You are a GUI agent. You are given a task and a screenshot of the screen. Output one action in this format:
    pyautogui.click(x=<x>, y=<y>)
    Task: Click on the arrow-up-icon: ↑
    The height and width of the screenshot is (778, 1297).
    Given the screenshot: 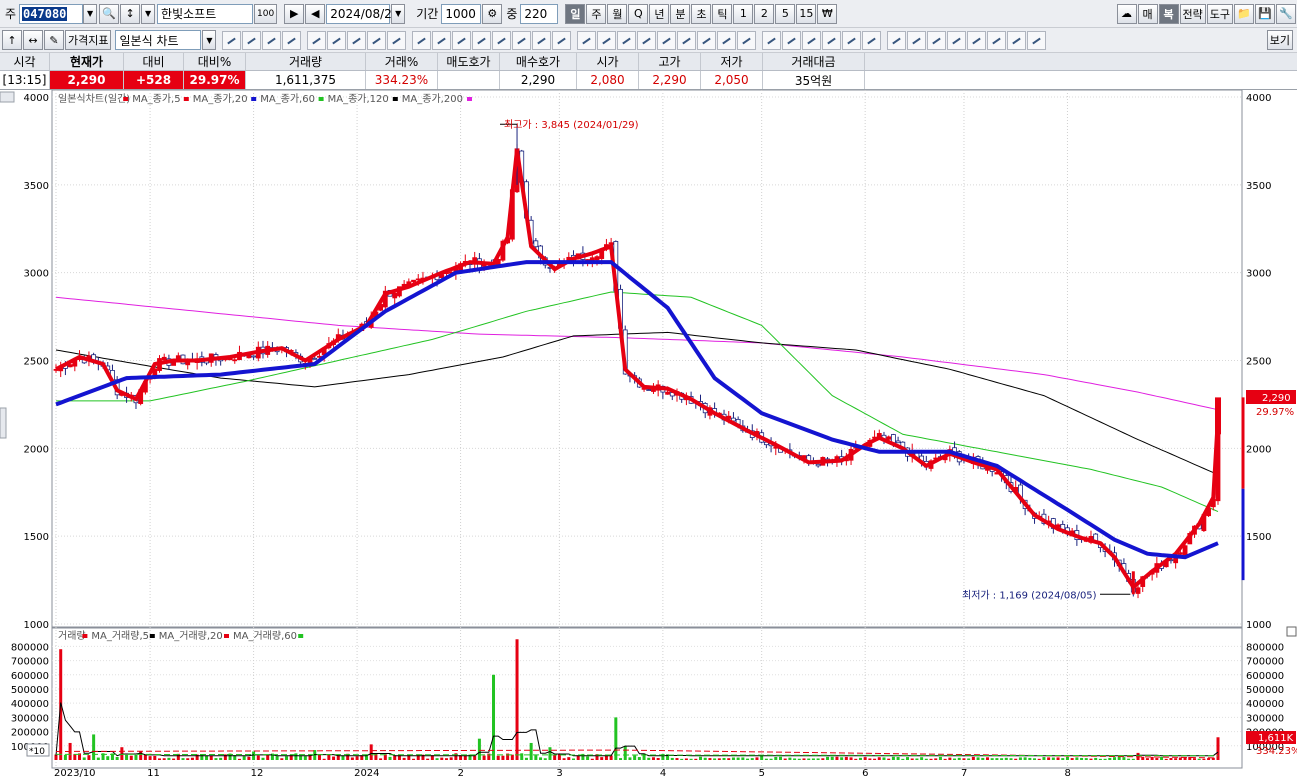 What is the action you would take?
    pyautogui.click(x=12, y=40)
    